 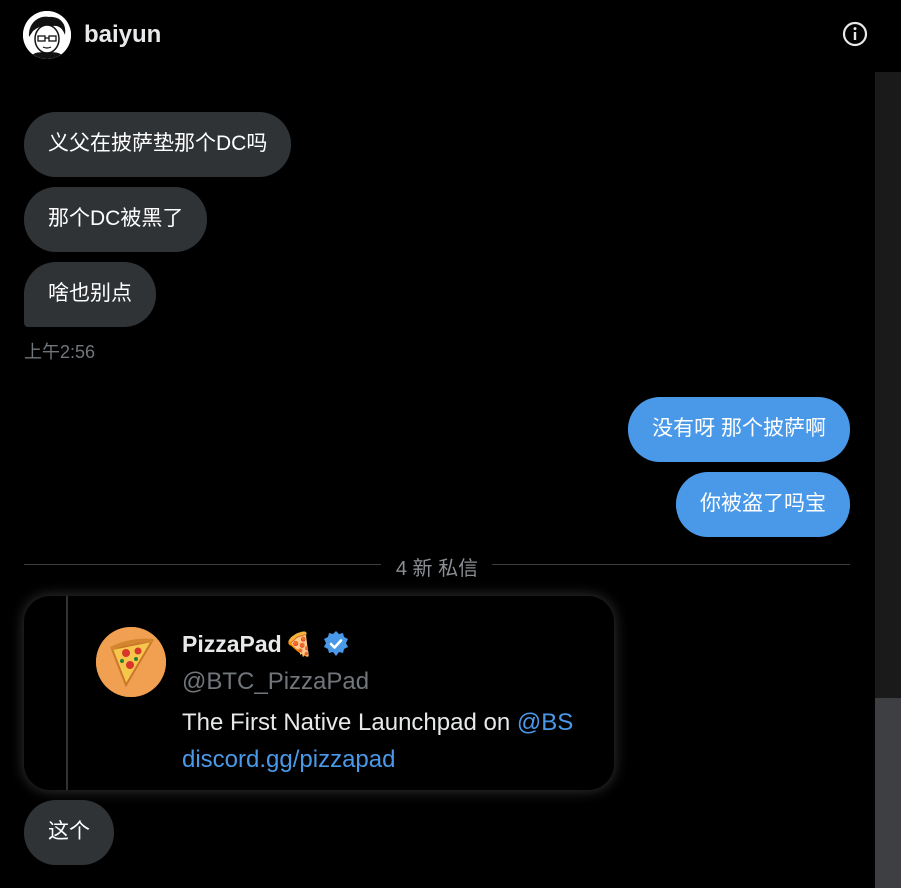 What do you see at coordinates (276, 681) in the screenshot?
I see `profile-handle: @BTC_PizzaPad` at bounding box center [276, 681].